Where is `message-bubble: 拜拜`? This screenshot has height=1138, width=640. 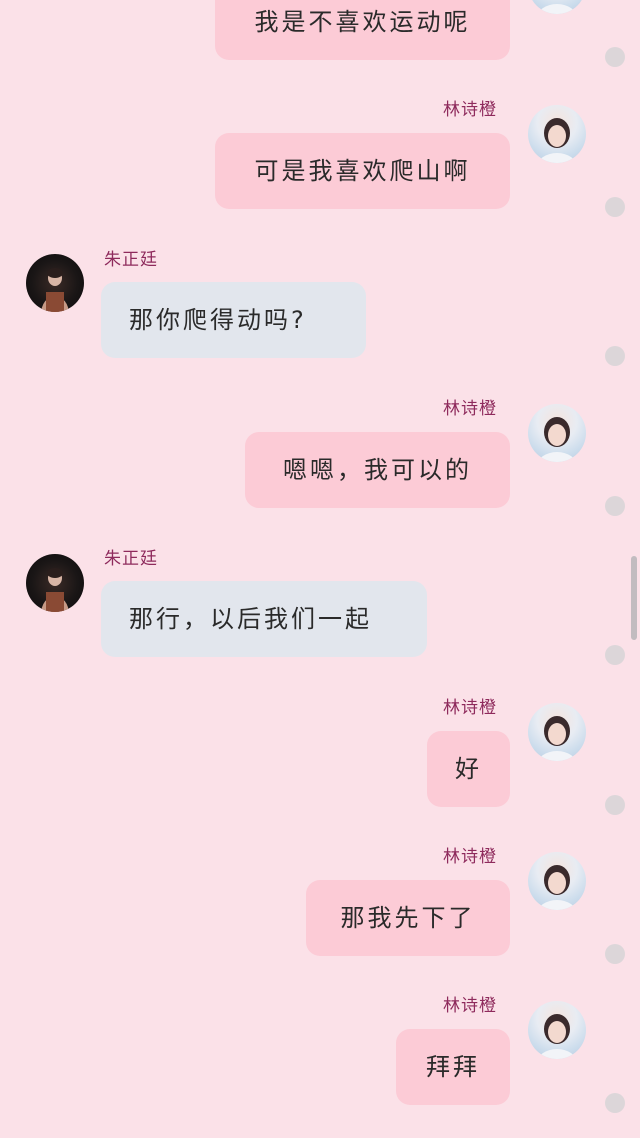
message-bubble: 拜拜 is located at coordinates (453, 1067).